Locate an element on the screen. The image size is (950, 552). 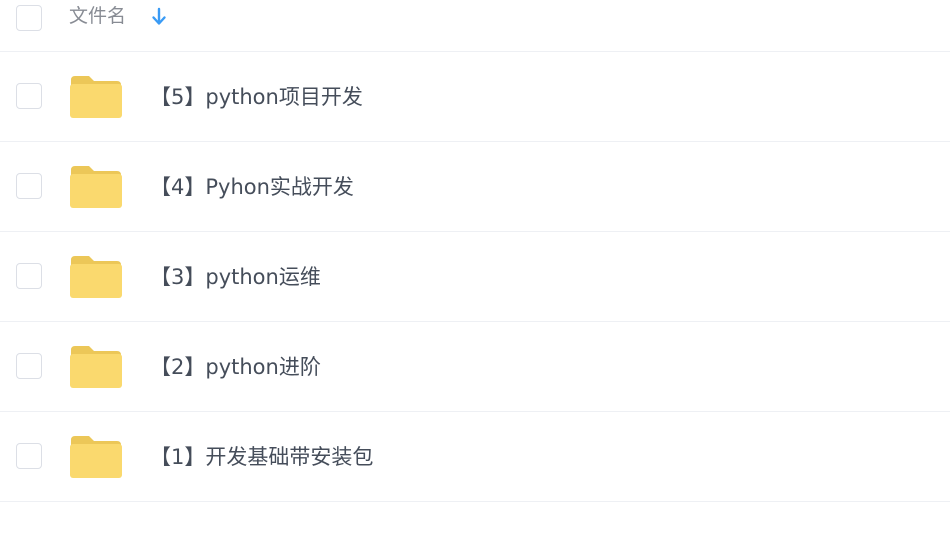
file-name: 【4】Pyhon实战开发 is located at coordinates (252, 187).